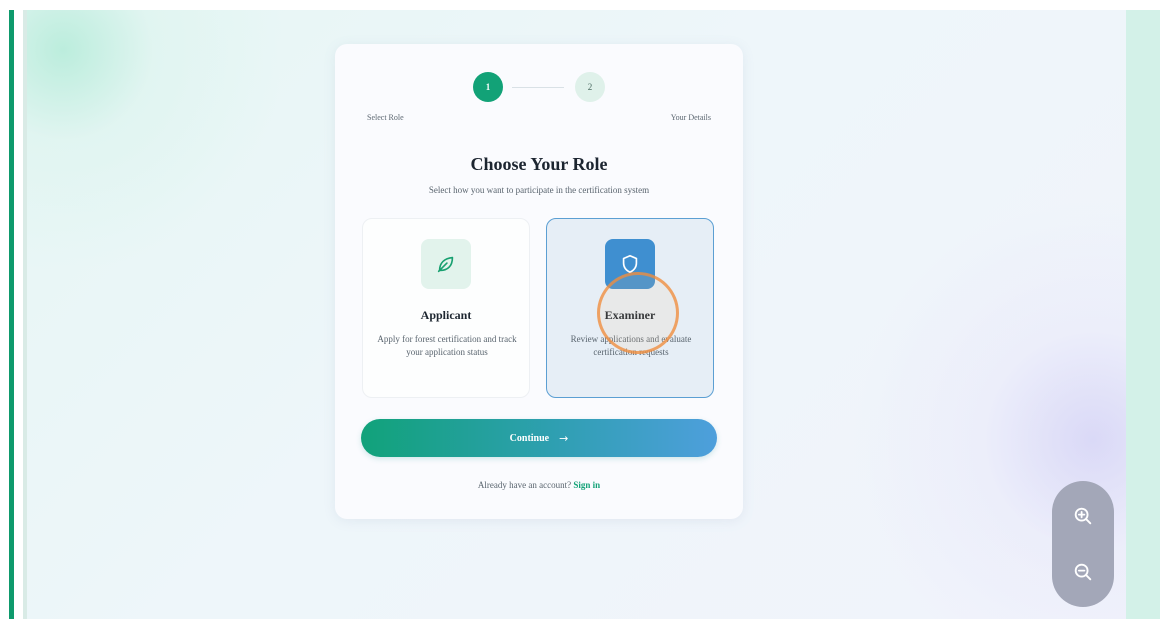 Image resolution: width=1160 pixels, height=619 pixels. I want to click on zoom-out-icon, so click(1083, 572).